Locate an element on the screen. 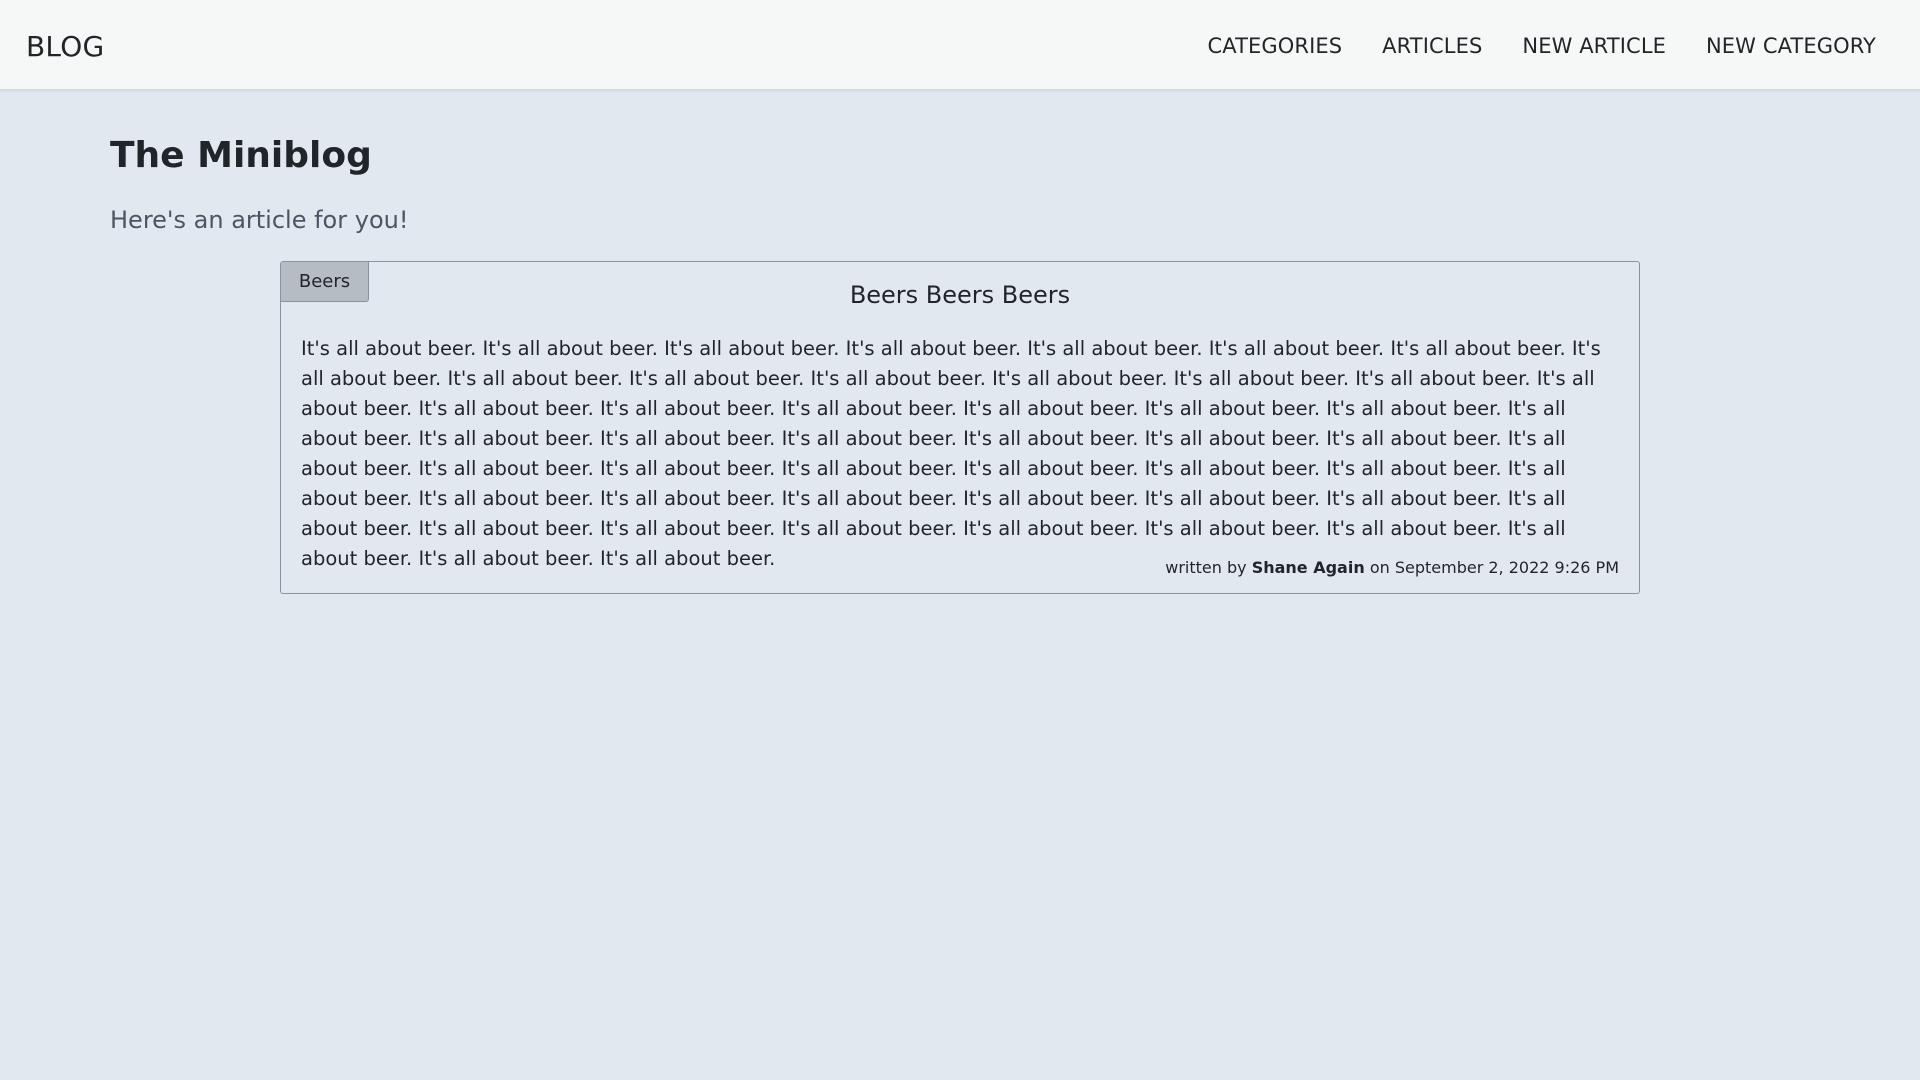 The height and width of the screenshot is (1080, 1920). nav-categories-link: CATEGORIES is located at coordinates (1274, 46).